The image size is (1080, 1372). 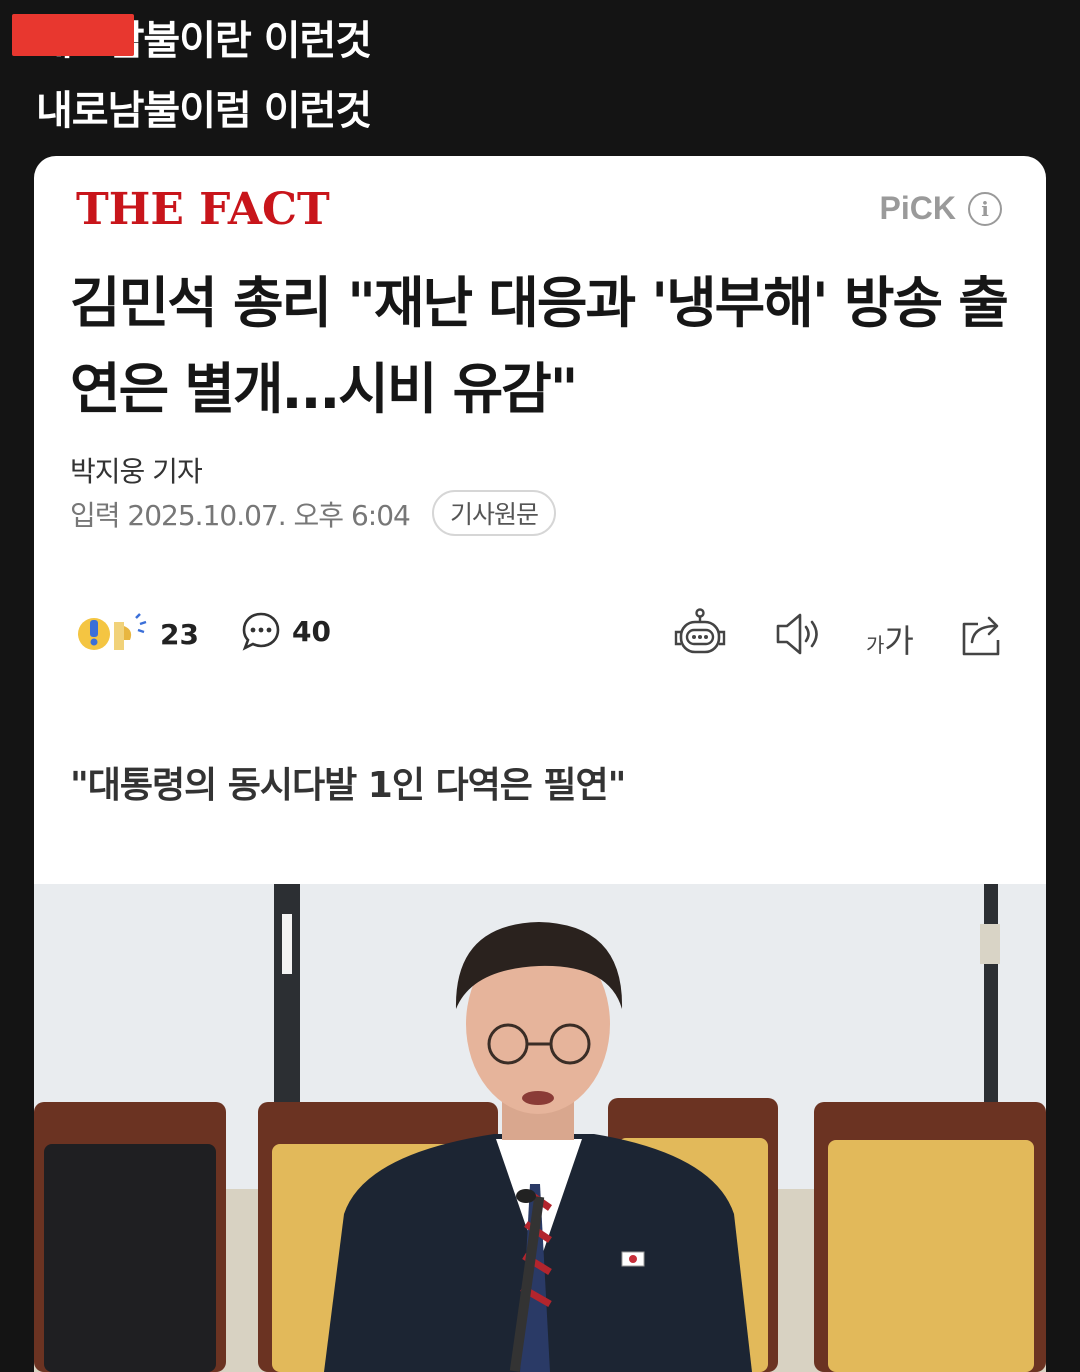 I want to click on reaction-button: 23, so click(x=137, y=634).